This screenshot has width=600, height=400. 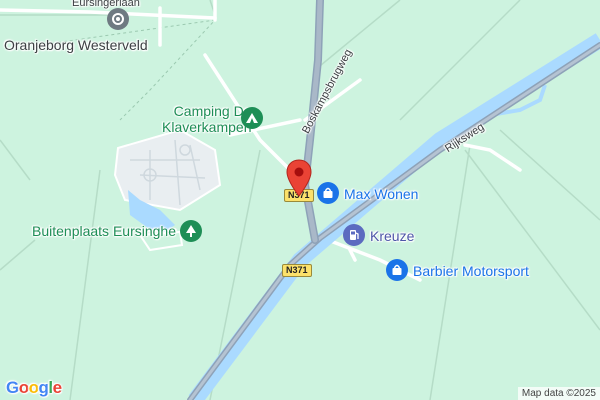 I want to click on google-logo: Google, so click(x=34, y=388).